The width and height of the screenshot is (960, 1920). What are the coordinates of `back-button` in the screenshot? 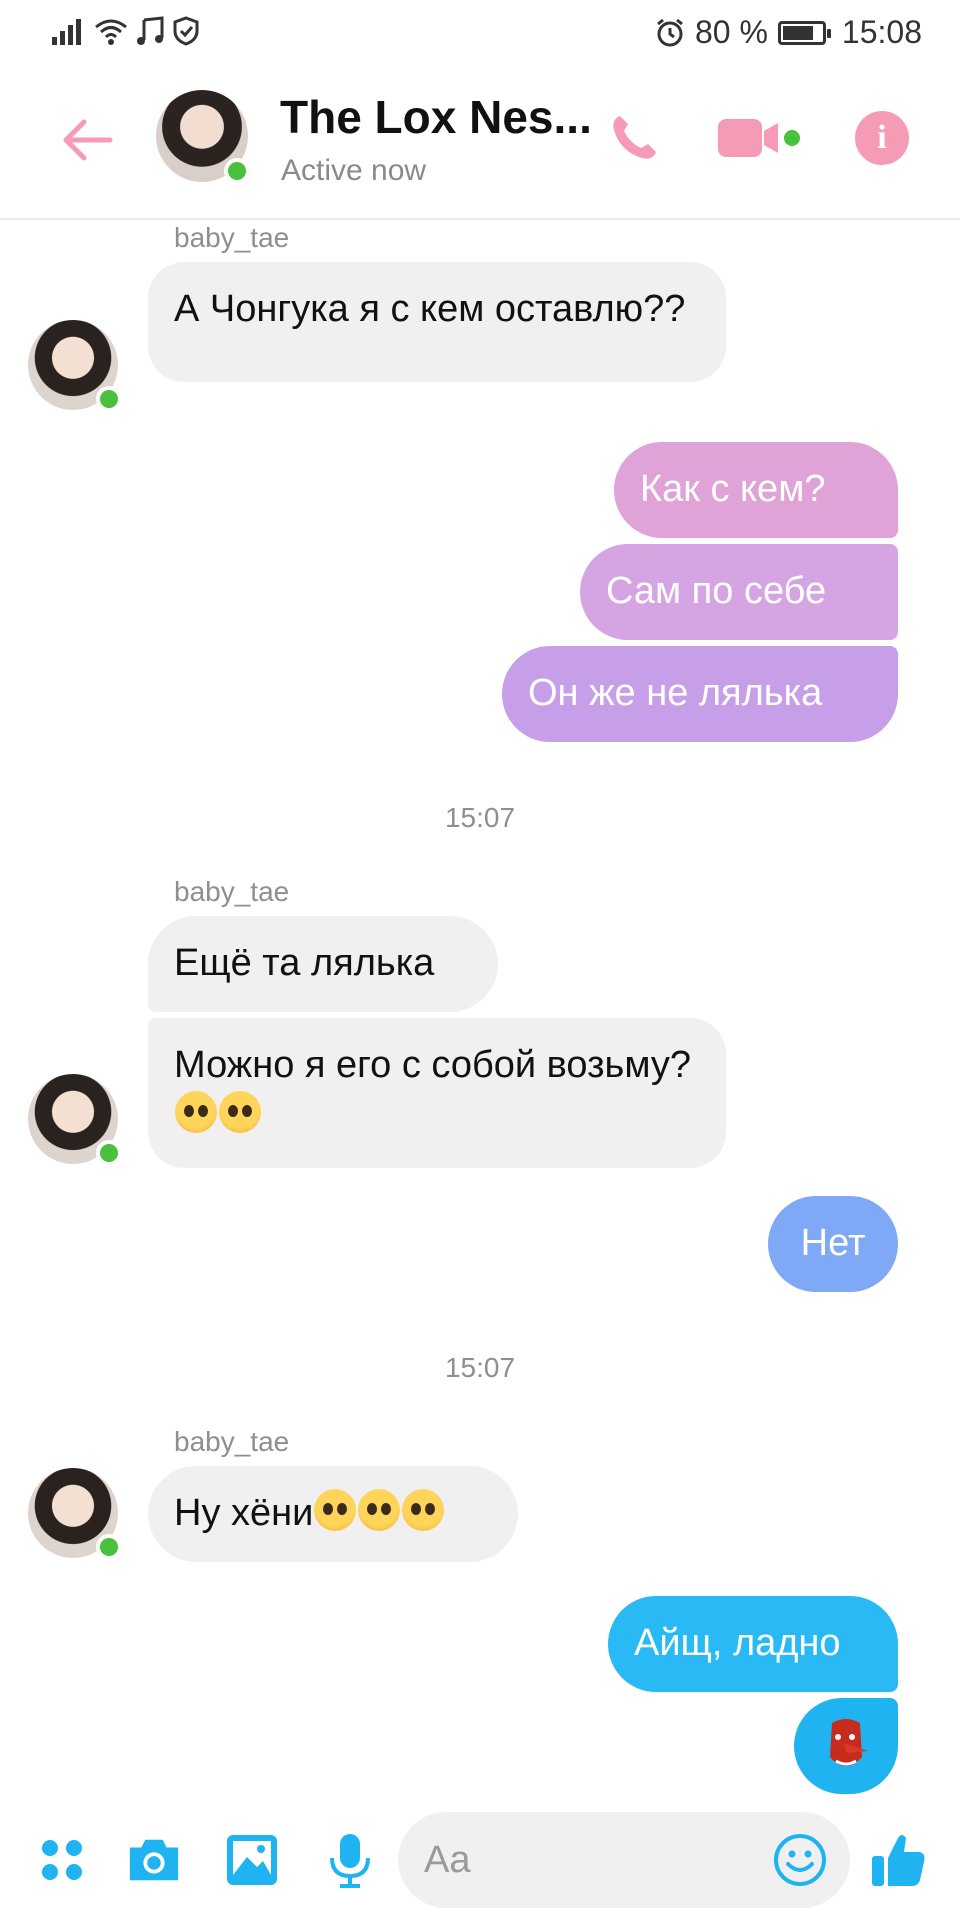 It's located at (88, 140).